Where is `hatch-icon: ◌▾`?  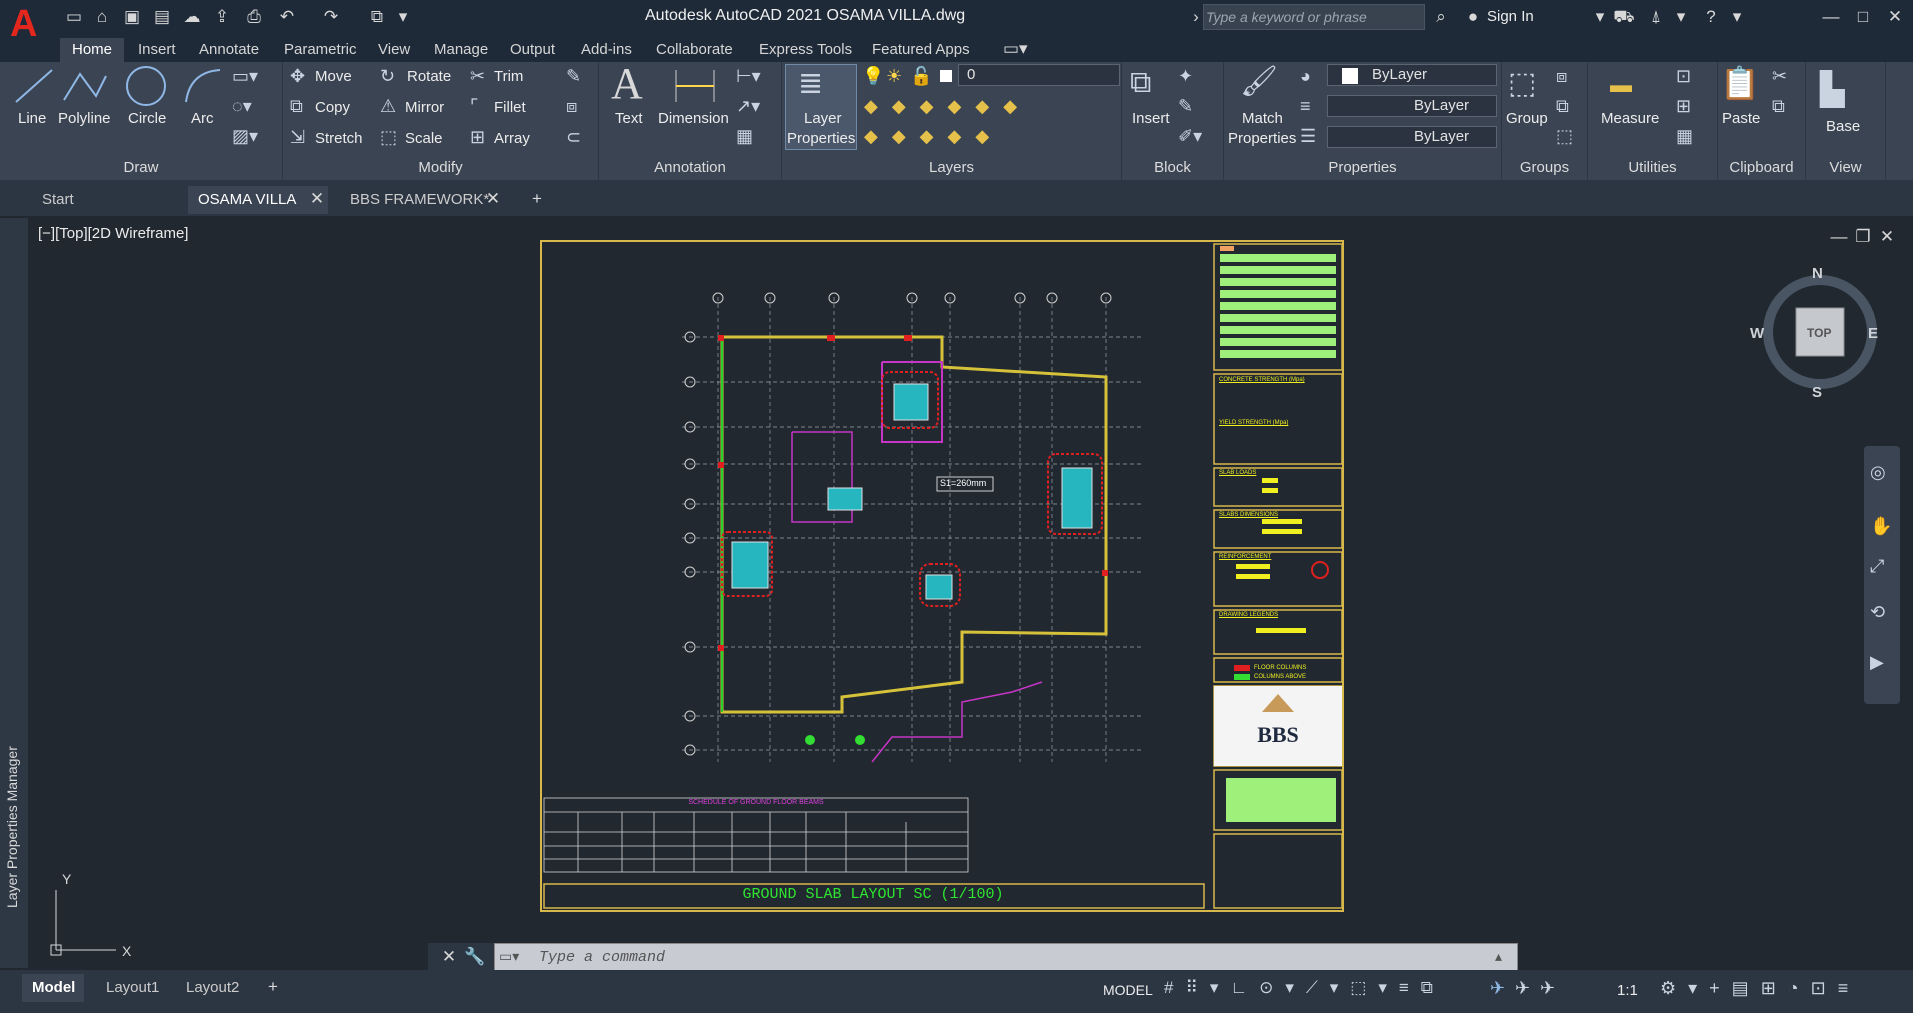
hatch-icon: ◌▾ is located at coordinates (242, 106).